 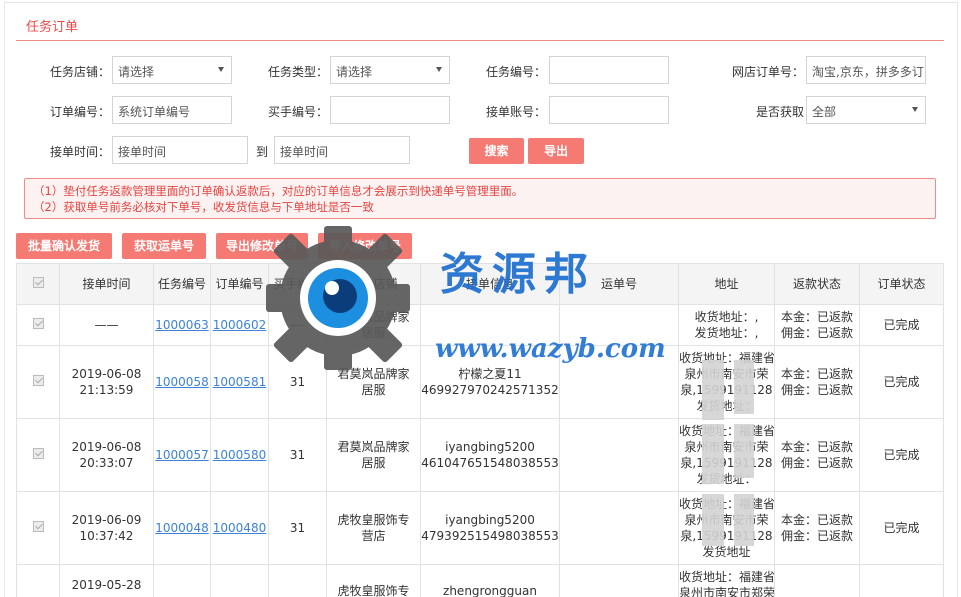 What do you see at coordinates (726, 528) in the screenshot?
I see `address: 收货地址：福建省 泉州市南安市荣 泉,1599191128 发货地址` at bounding box center [726, 528].